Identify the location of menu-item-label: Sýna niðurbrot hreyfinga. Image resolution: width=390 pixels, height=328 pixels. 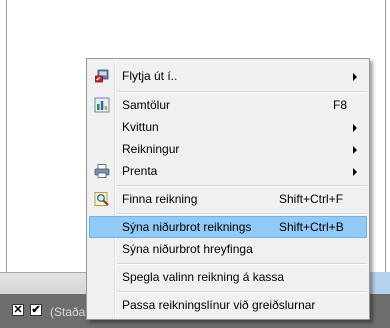
(187, 249).